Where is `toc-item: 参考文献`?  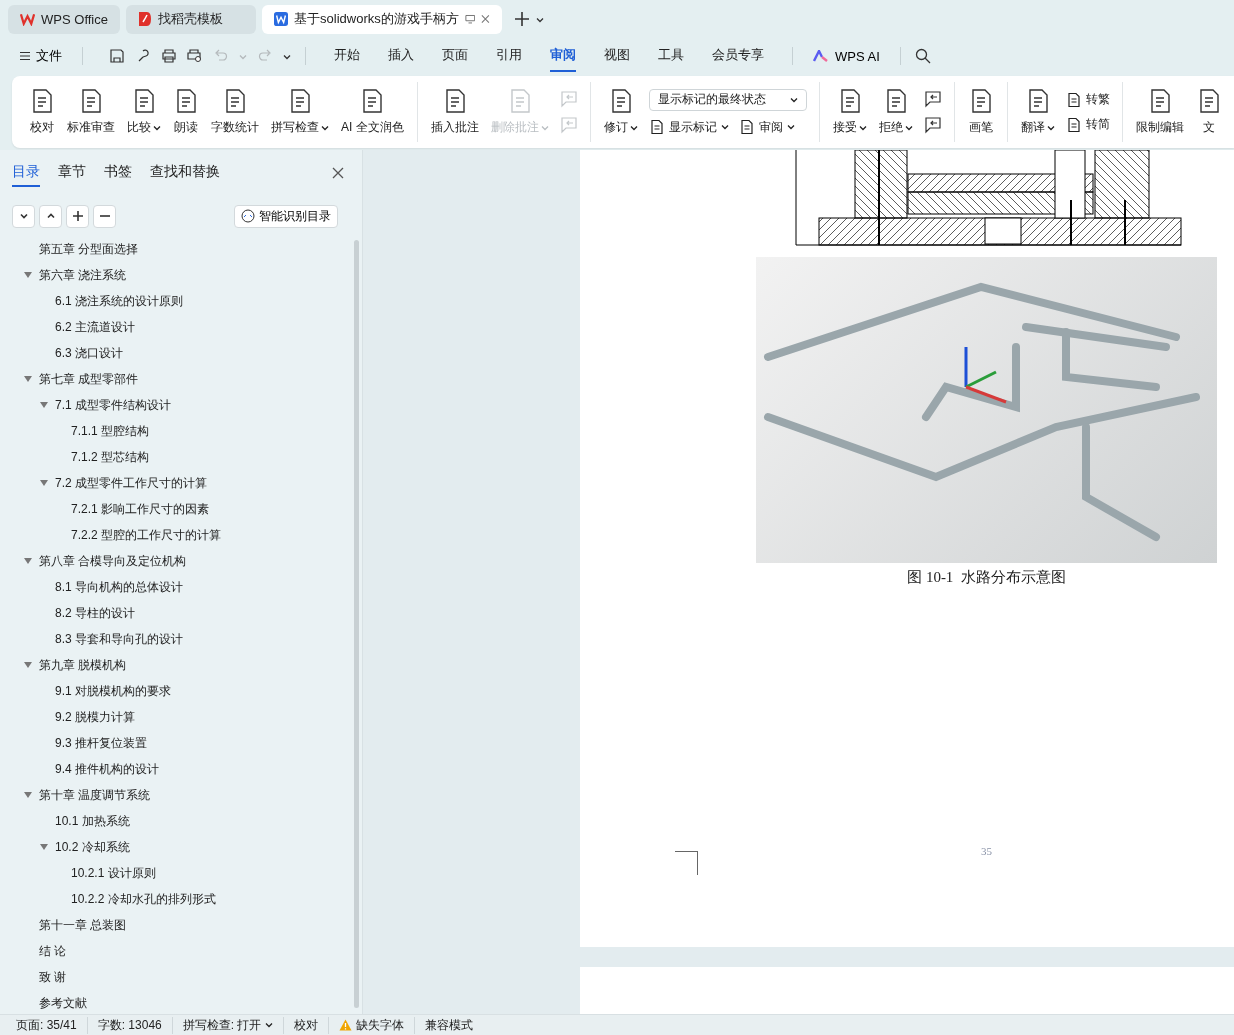
toc-item: 参考文献 is located at coordinates (63, 1003).